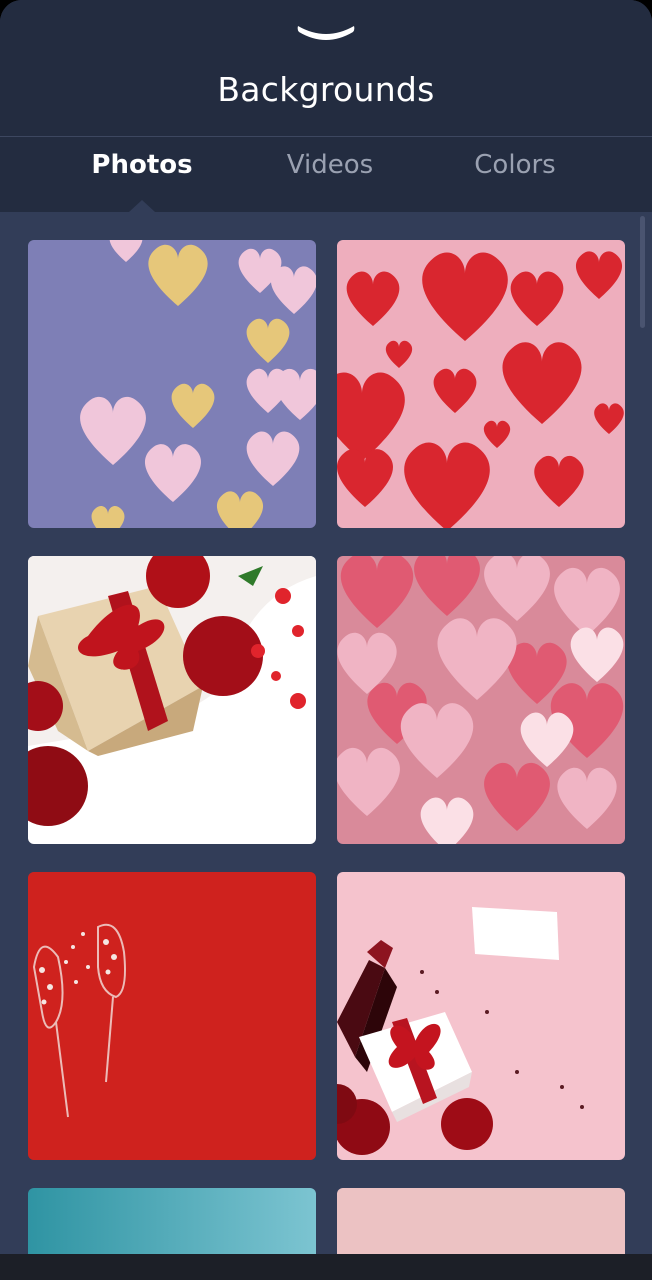 Image resolution: width=652 pixels, height=1280 pixels. I want to click on background-thumbnail-pink-heart-pile, so click(481, 700).